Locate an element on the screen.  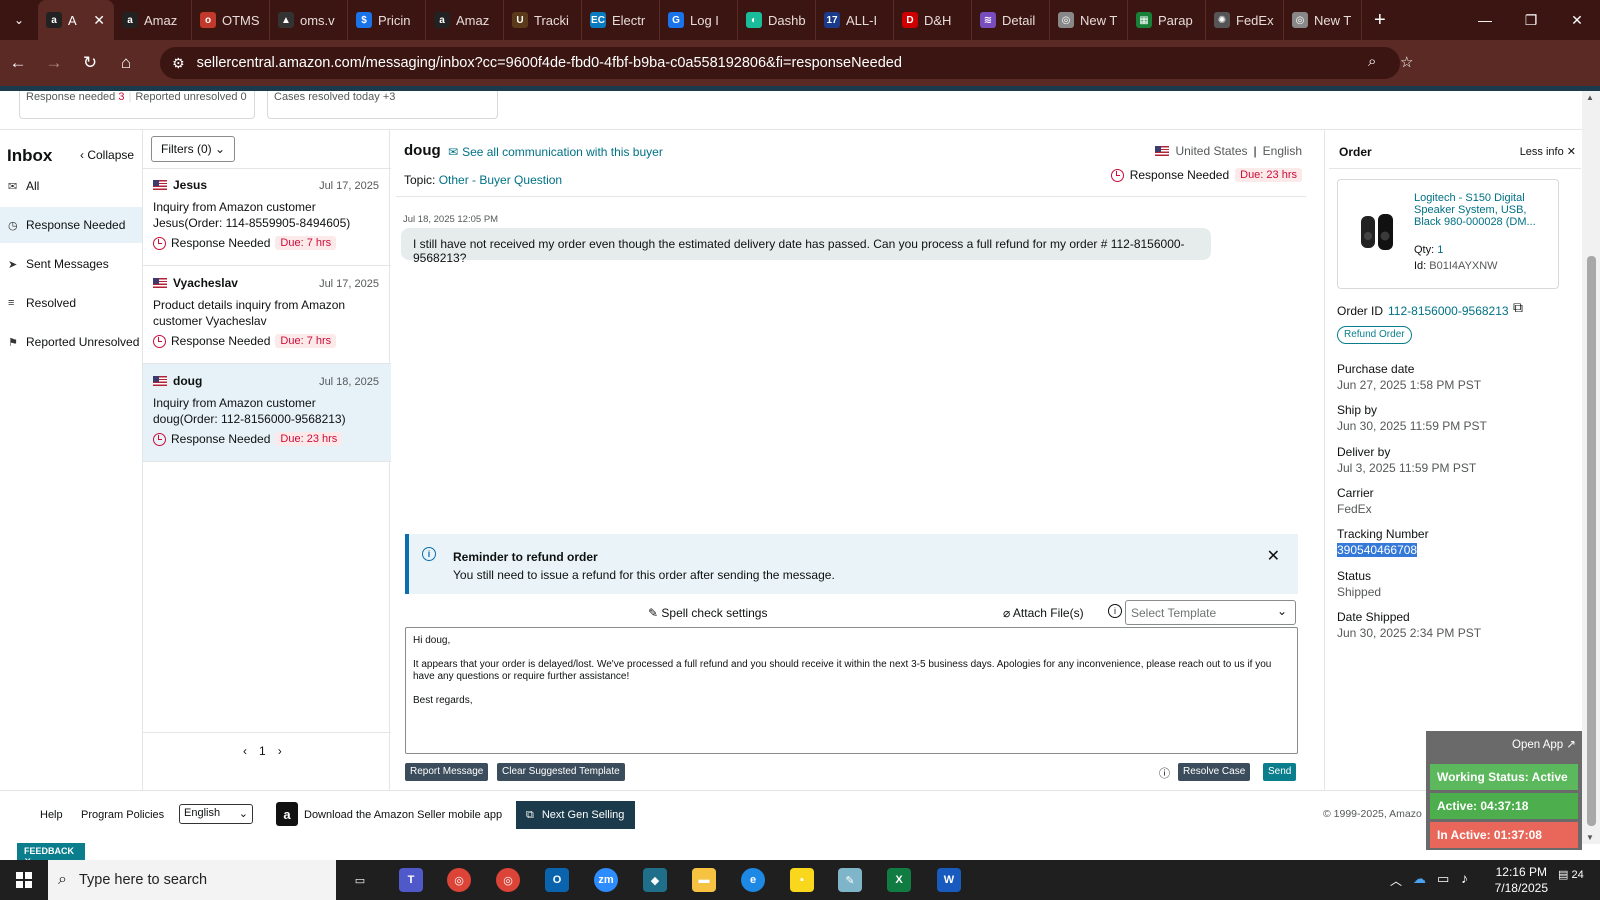
order-id-link: 112-8156000-9568213 is located at coordinates (1448, 311).